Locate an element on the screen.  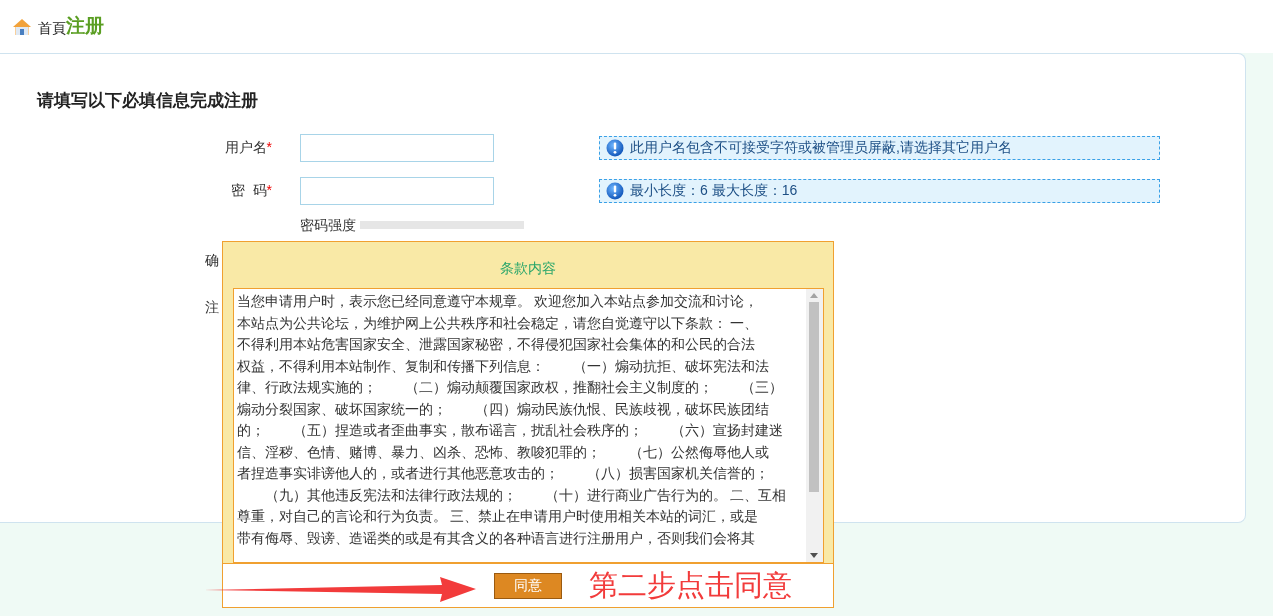
home-icon is located at coordinates (22, 26).